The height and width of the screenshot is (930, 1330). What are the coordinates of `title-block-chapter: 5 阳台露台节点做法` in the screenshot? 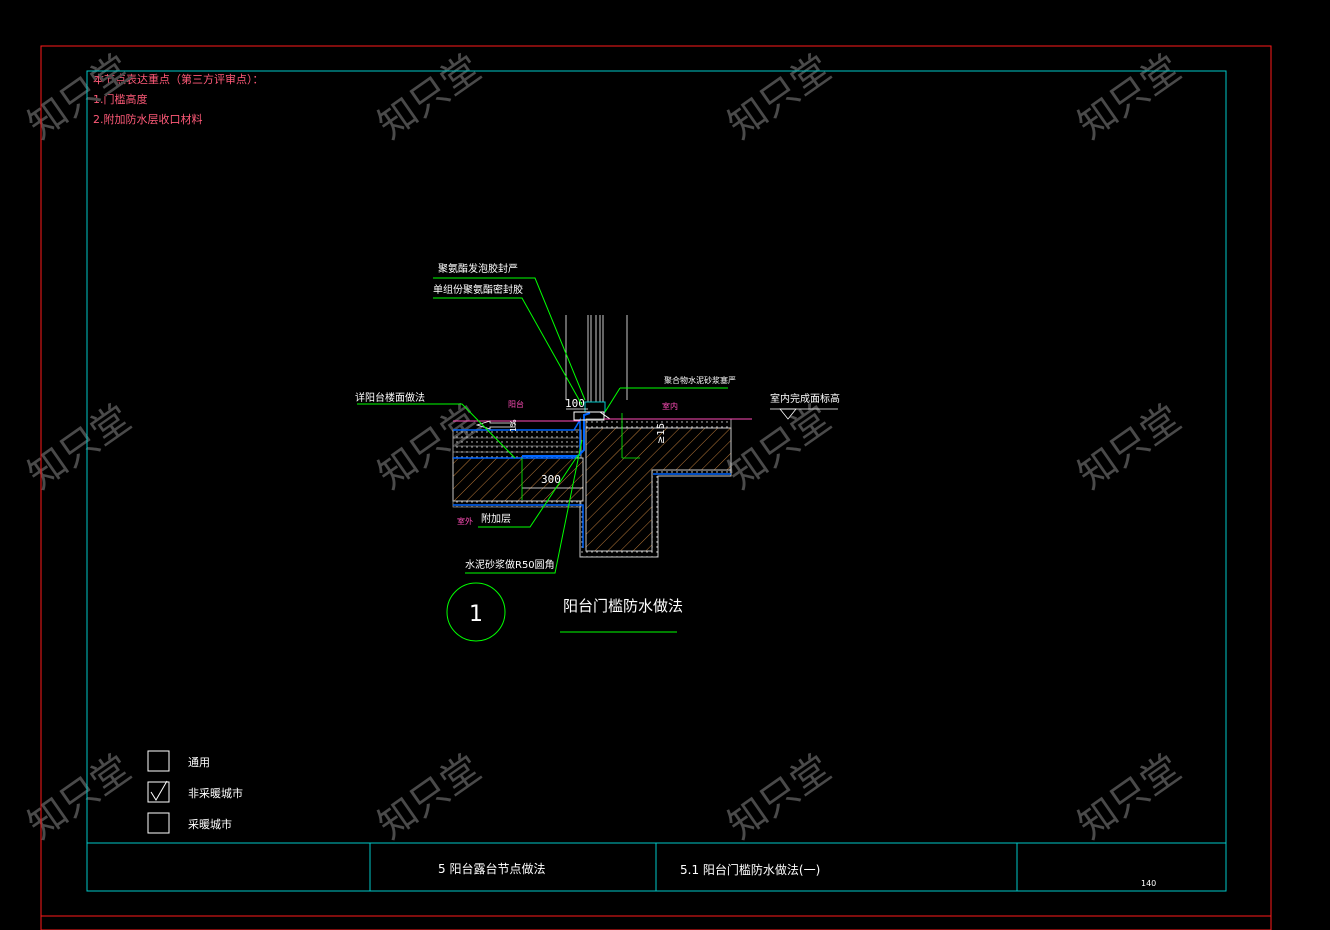 It's located at (491, 868).